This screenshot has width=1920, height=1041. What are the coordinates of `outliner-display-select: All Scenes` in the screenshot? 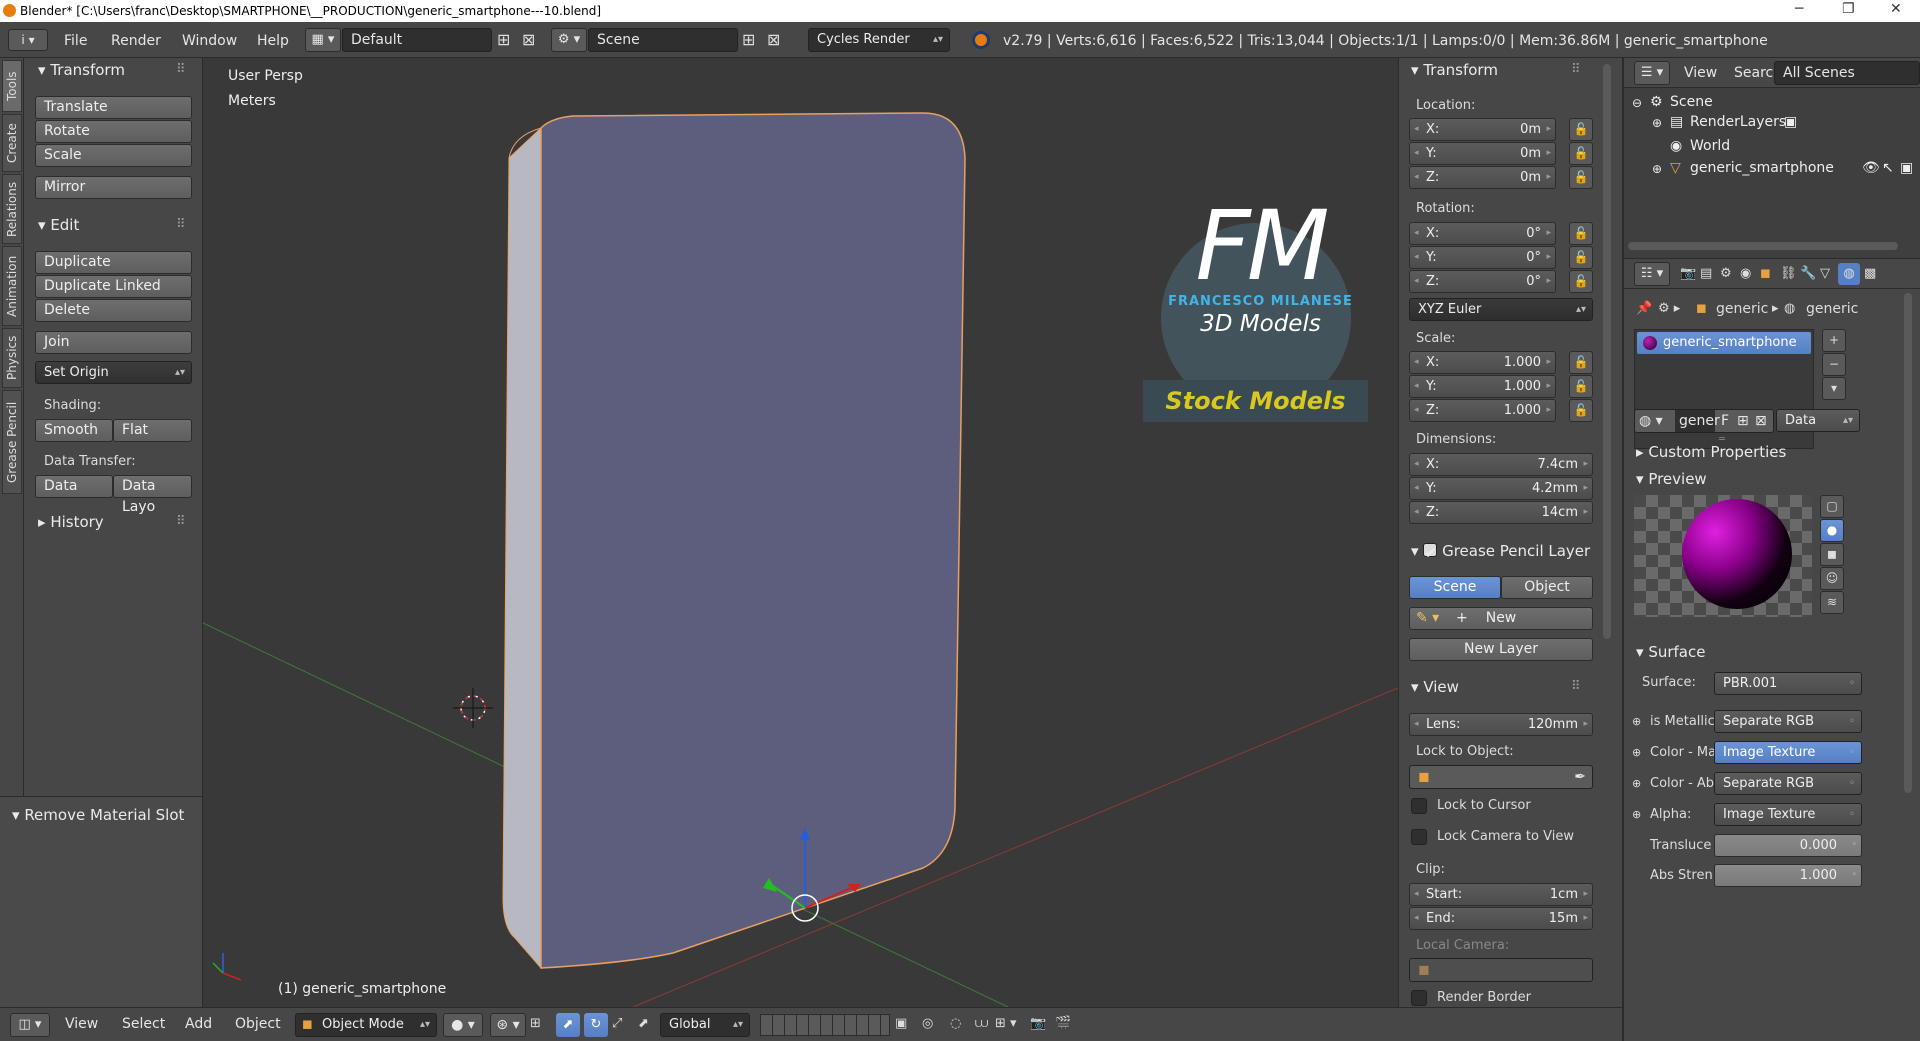 It's located at (1847, 73).